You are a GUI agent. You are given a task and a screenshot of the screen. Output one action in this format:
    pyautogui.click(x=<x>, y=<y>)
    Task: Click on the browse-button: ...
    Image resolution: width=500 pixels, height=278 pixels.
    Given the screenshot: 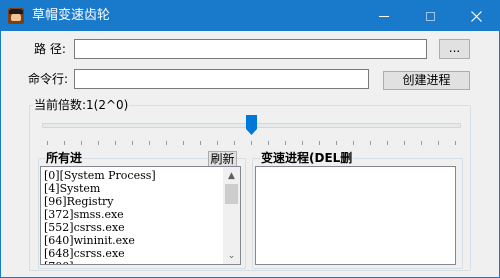 What is the action you would take?
    pyautogui.click(x=454, y=49)
    